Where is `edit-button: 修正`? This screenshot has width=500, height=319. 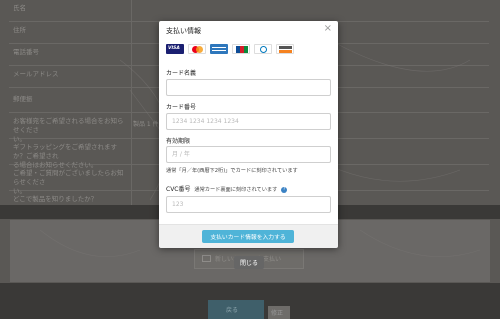 edit-button: 修正 is located at coordinates (279, 312).